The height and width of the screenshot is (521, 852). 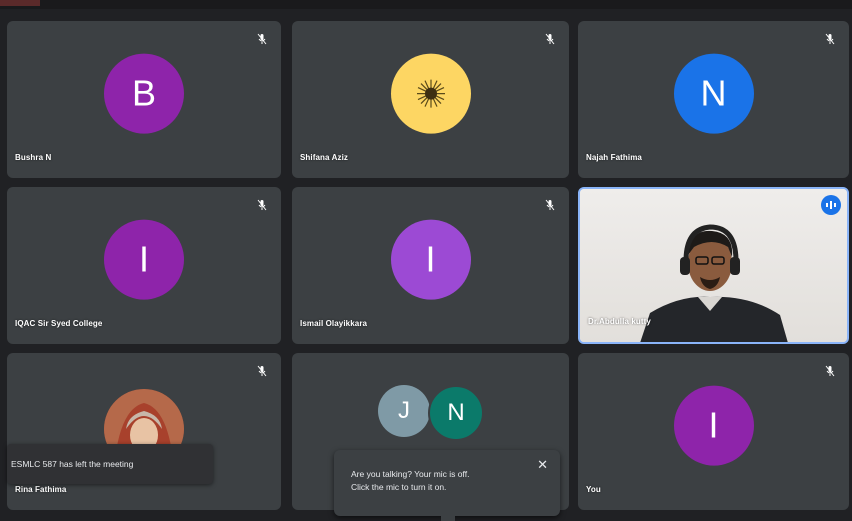 I want to click on participant-tile: I IQAC Sir Syed College, so click(x=144, y=265).